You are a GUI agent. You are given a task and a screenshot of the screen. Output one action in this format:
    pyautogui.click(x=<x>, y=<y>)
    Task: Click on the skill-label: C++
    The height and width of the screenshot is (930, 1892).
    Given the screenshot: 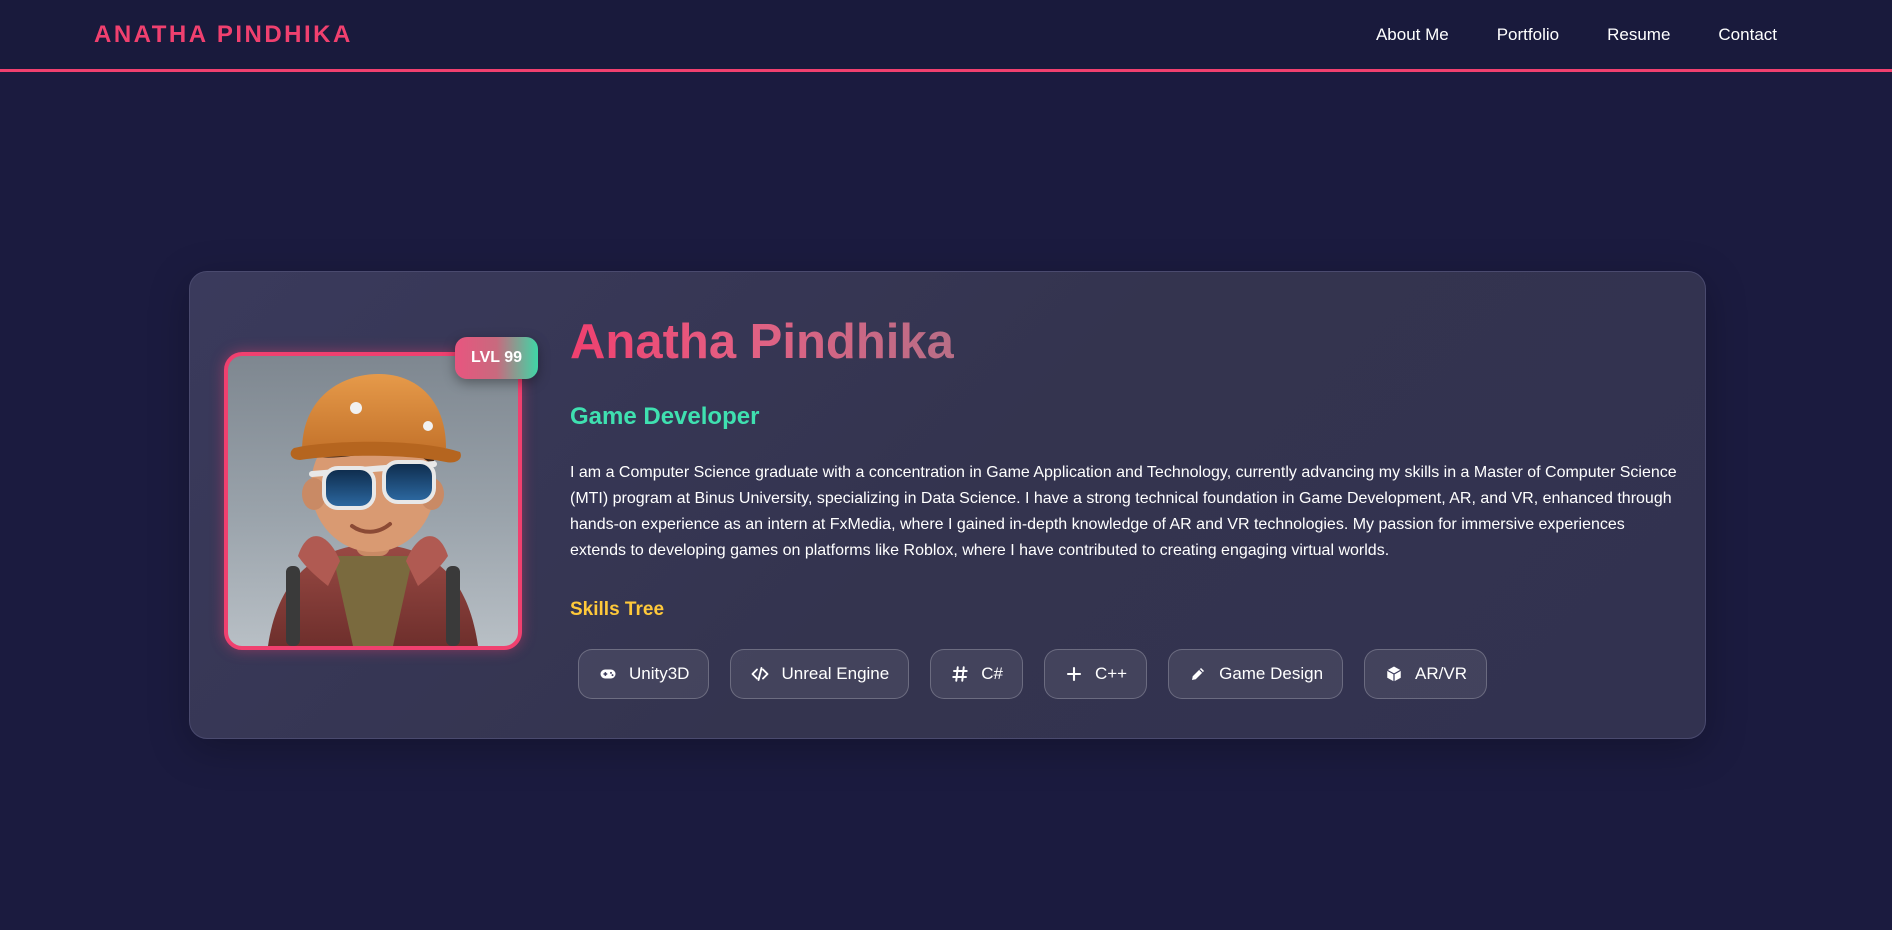 What is the action you would take?
    pyautogui.click(x=1111, y=673)
    